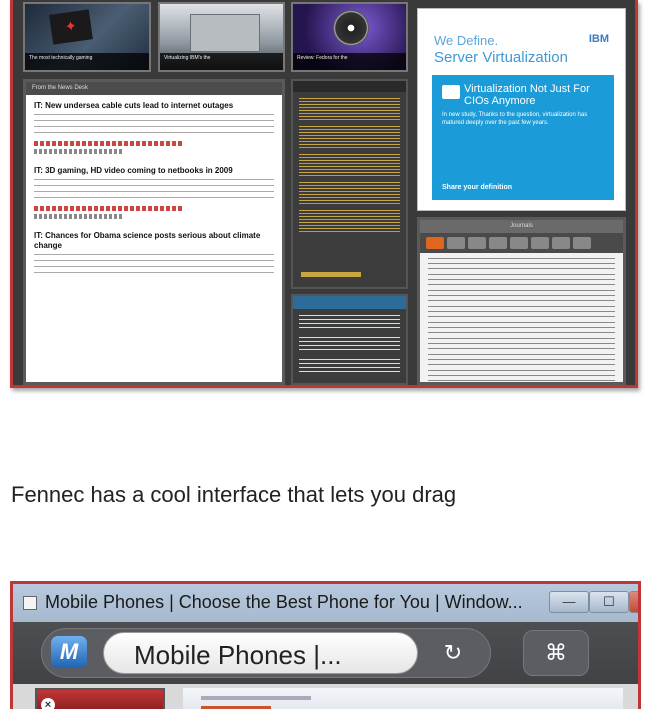  I want to click on page-content, so click(403, 698).